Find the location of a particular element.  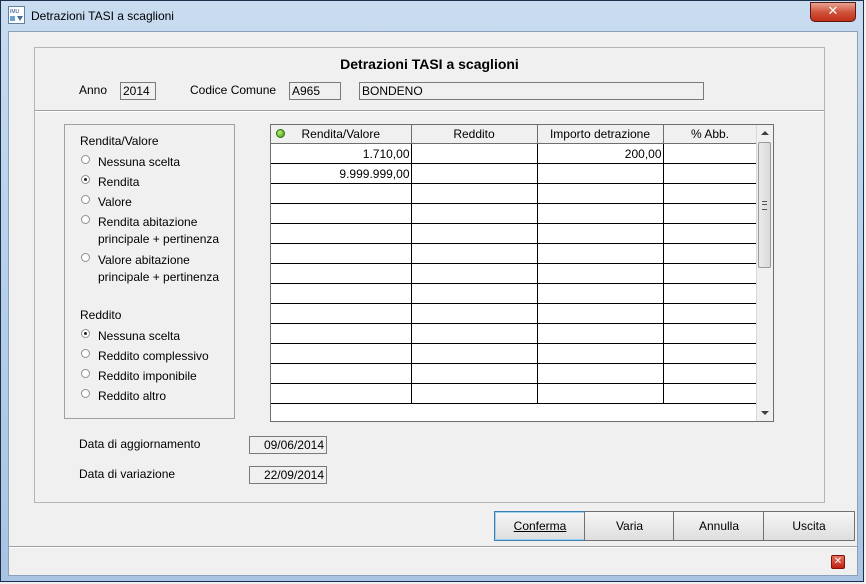

close-icon: ✕ is located at coordinates (833, 11).